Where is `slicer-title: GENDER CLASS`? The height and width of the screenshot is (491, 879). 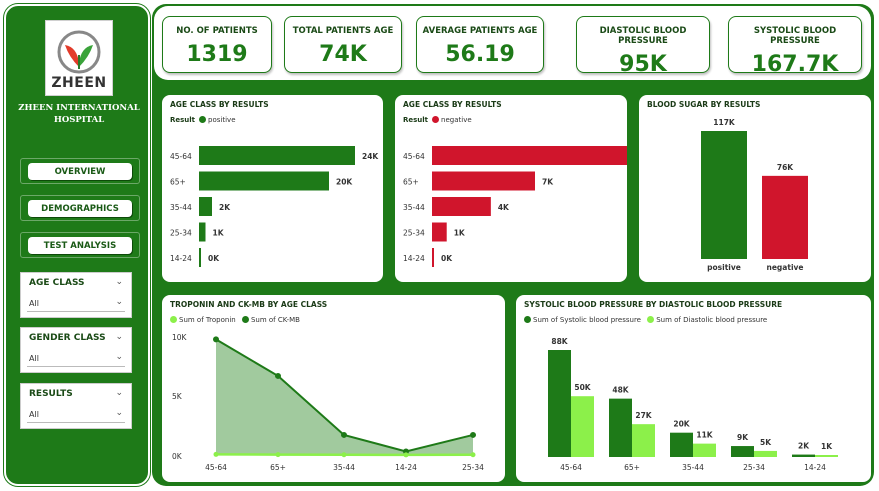
slicer-title: GENDER CLASS is located at coordinates (67, 338).